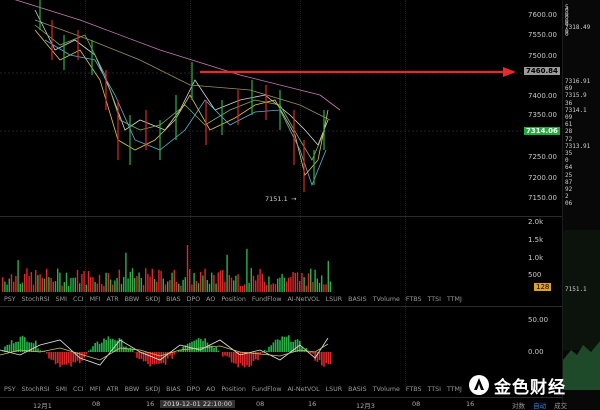 Image resolution: width=600 pixels, height=410 pixels. Describe the element at coordinates (276, 199) in the screenshot. I see `low-price-marker: 7151.1` at that location.